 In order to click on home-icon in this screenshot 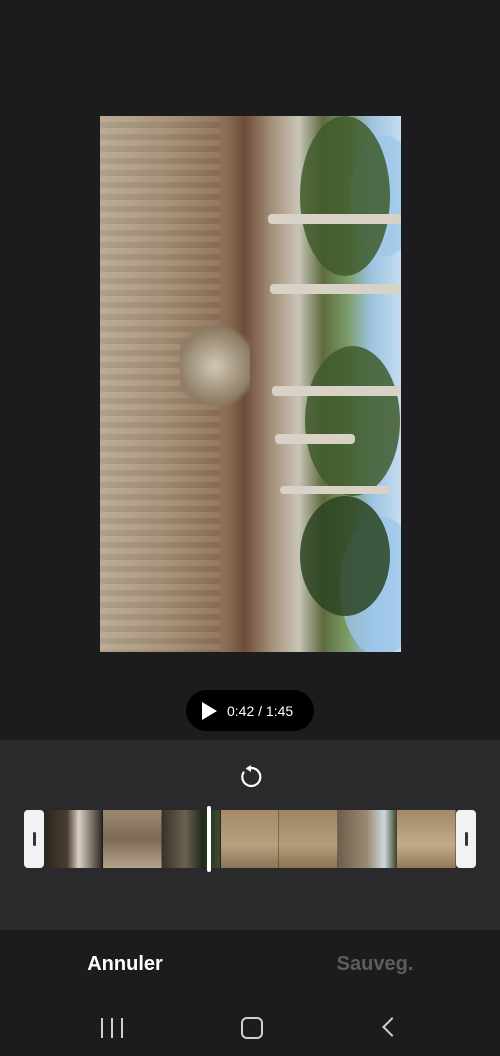, I will do `click(252, 1028)`.